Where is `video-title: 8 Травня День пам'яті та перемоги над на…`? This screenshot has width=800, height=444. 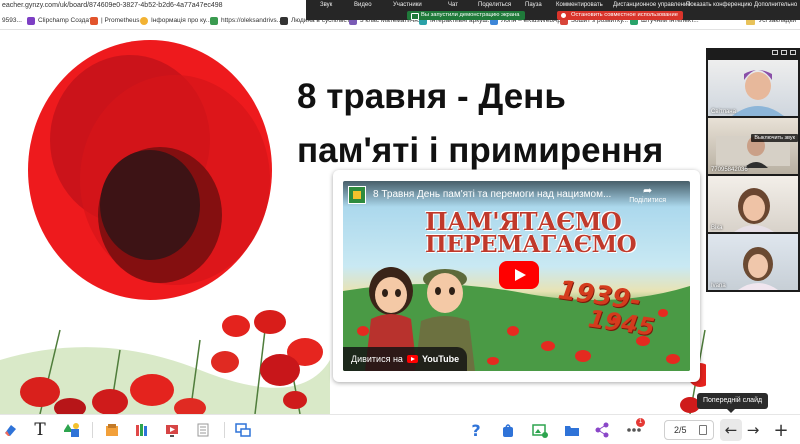
video-title: 8 Травня День пам'яті та перемоги над на… is located at coordinates (503, 194).